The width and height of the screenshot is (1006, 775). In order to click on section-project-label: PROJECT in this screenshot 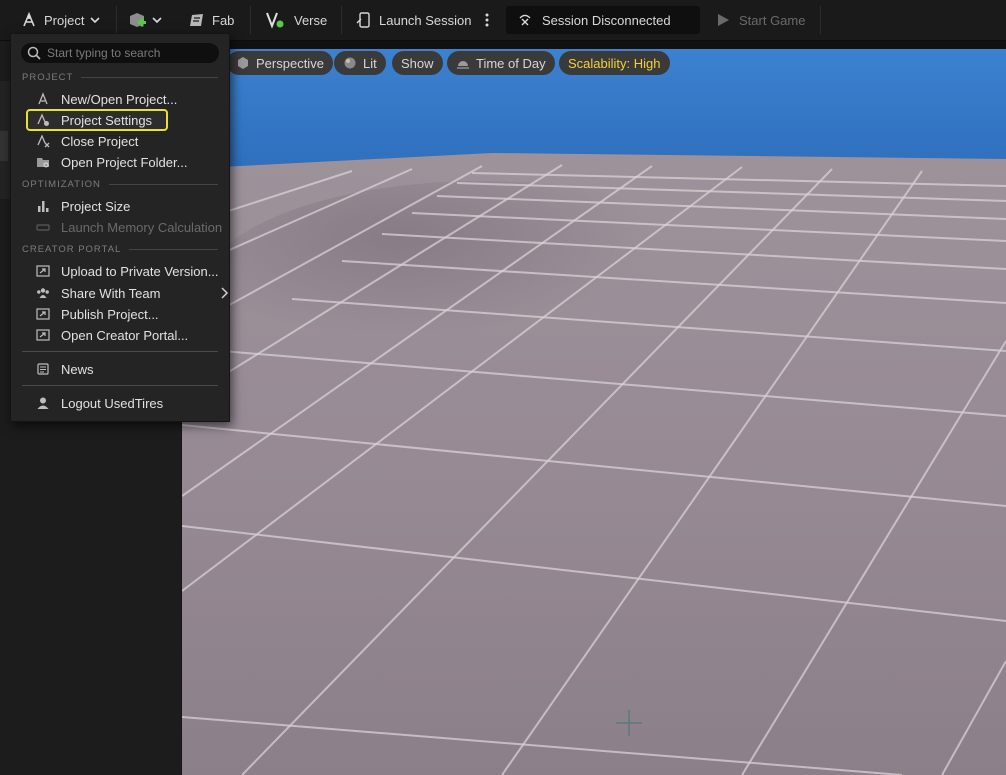, I will do `click(48, 77)`.